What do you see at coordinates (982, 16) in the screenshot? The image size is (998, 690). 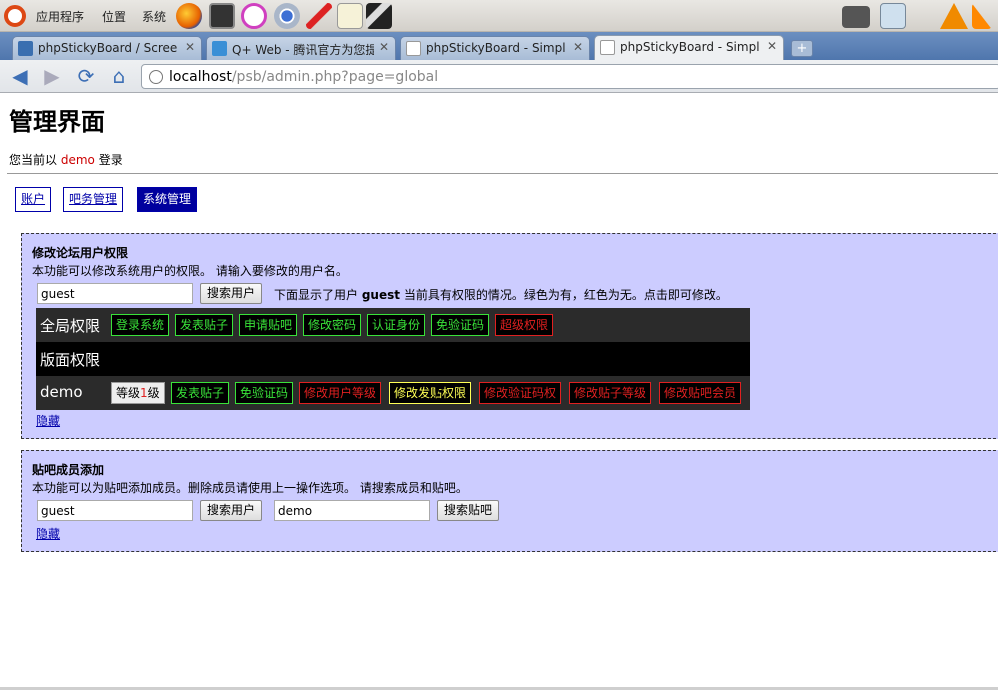 I see `signal-strength-icon` at bounding box center [982, 16].